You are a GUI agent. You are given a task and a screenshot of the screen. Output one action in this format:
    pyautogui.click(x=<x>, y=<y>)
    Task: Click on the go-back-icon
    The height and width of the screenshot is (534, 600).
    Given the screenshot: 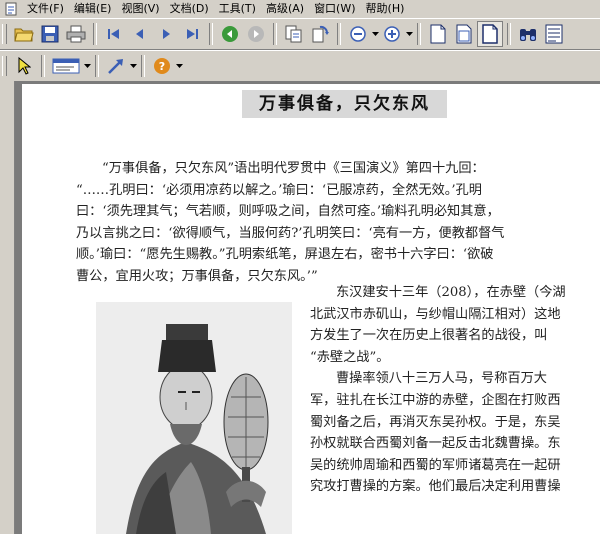 What is the action you would take?
    pyautogui.click(x=230, y=34)
    